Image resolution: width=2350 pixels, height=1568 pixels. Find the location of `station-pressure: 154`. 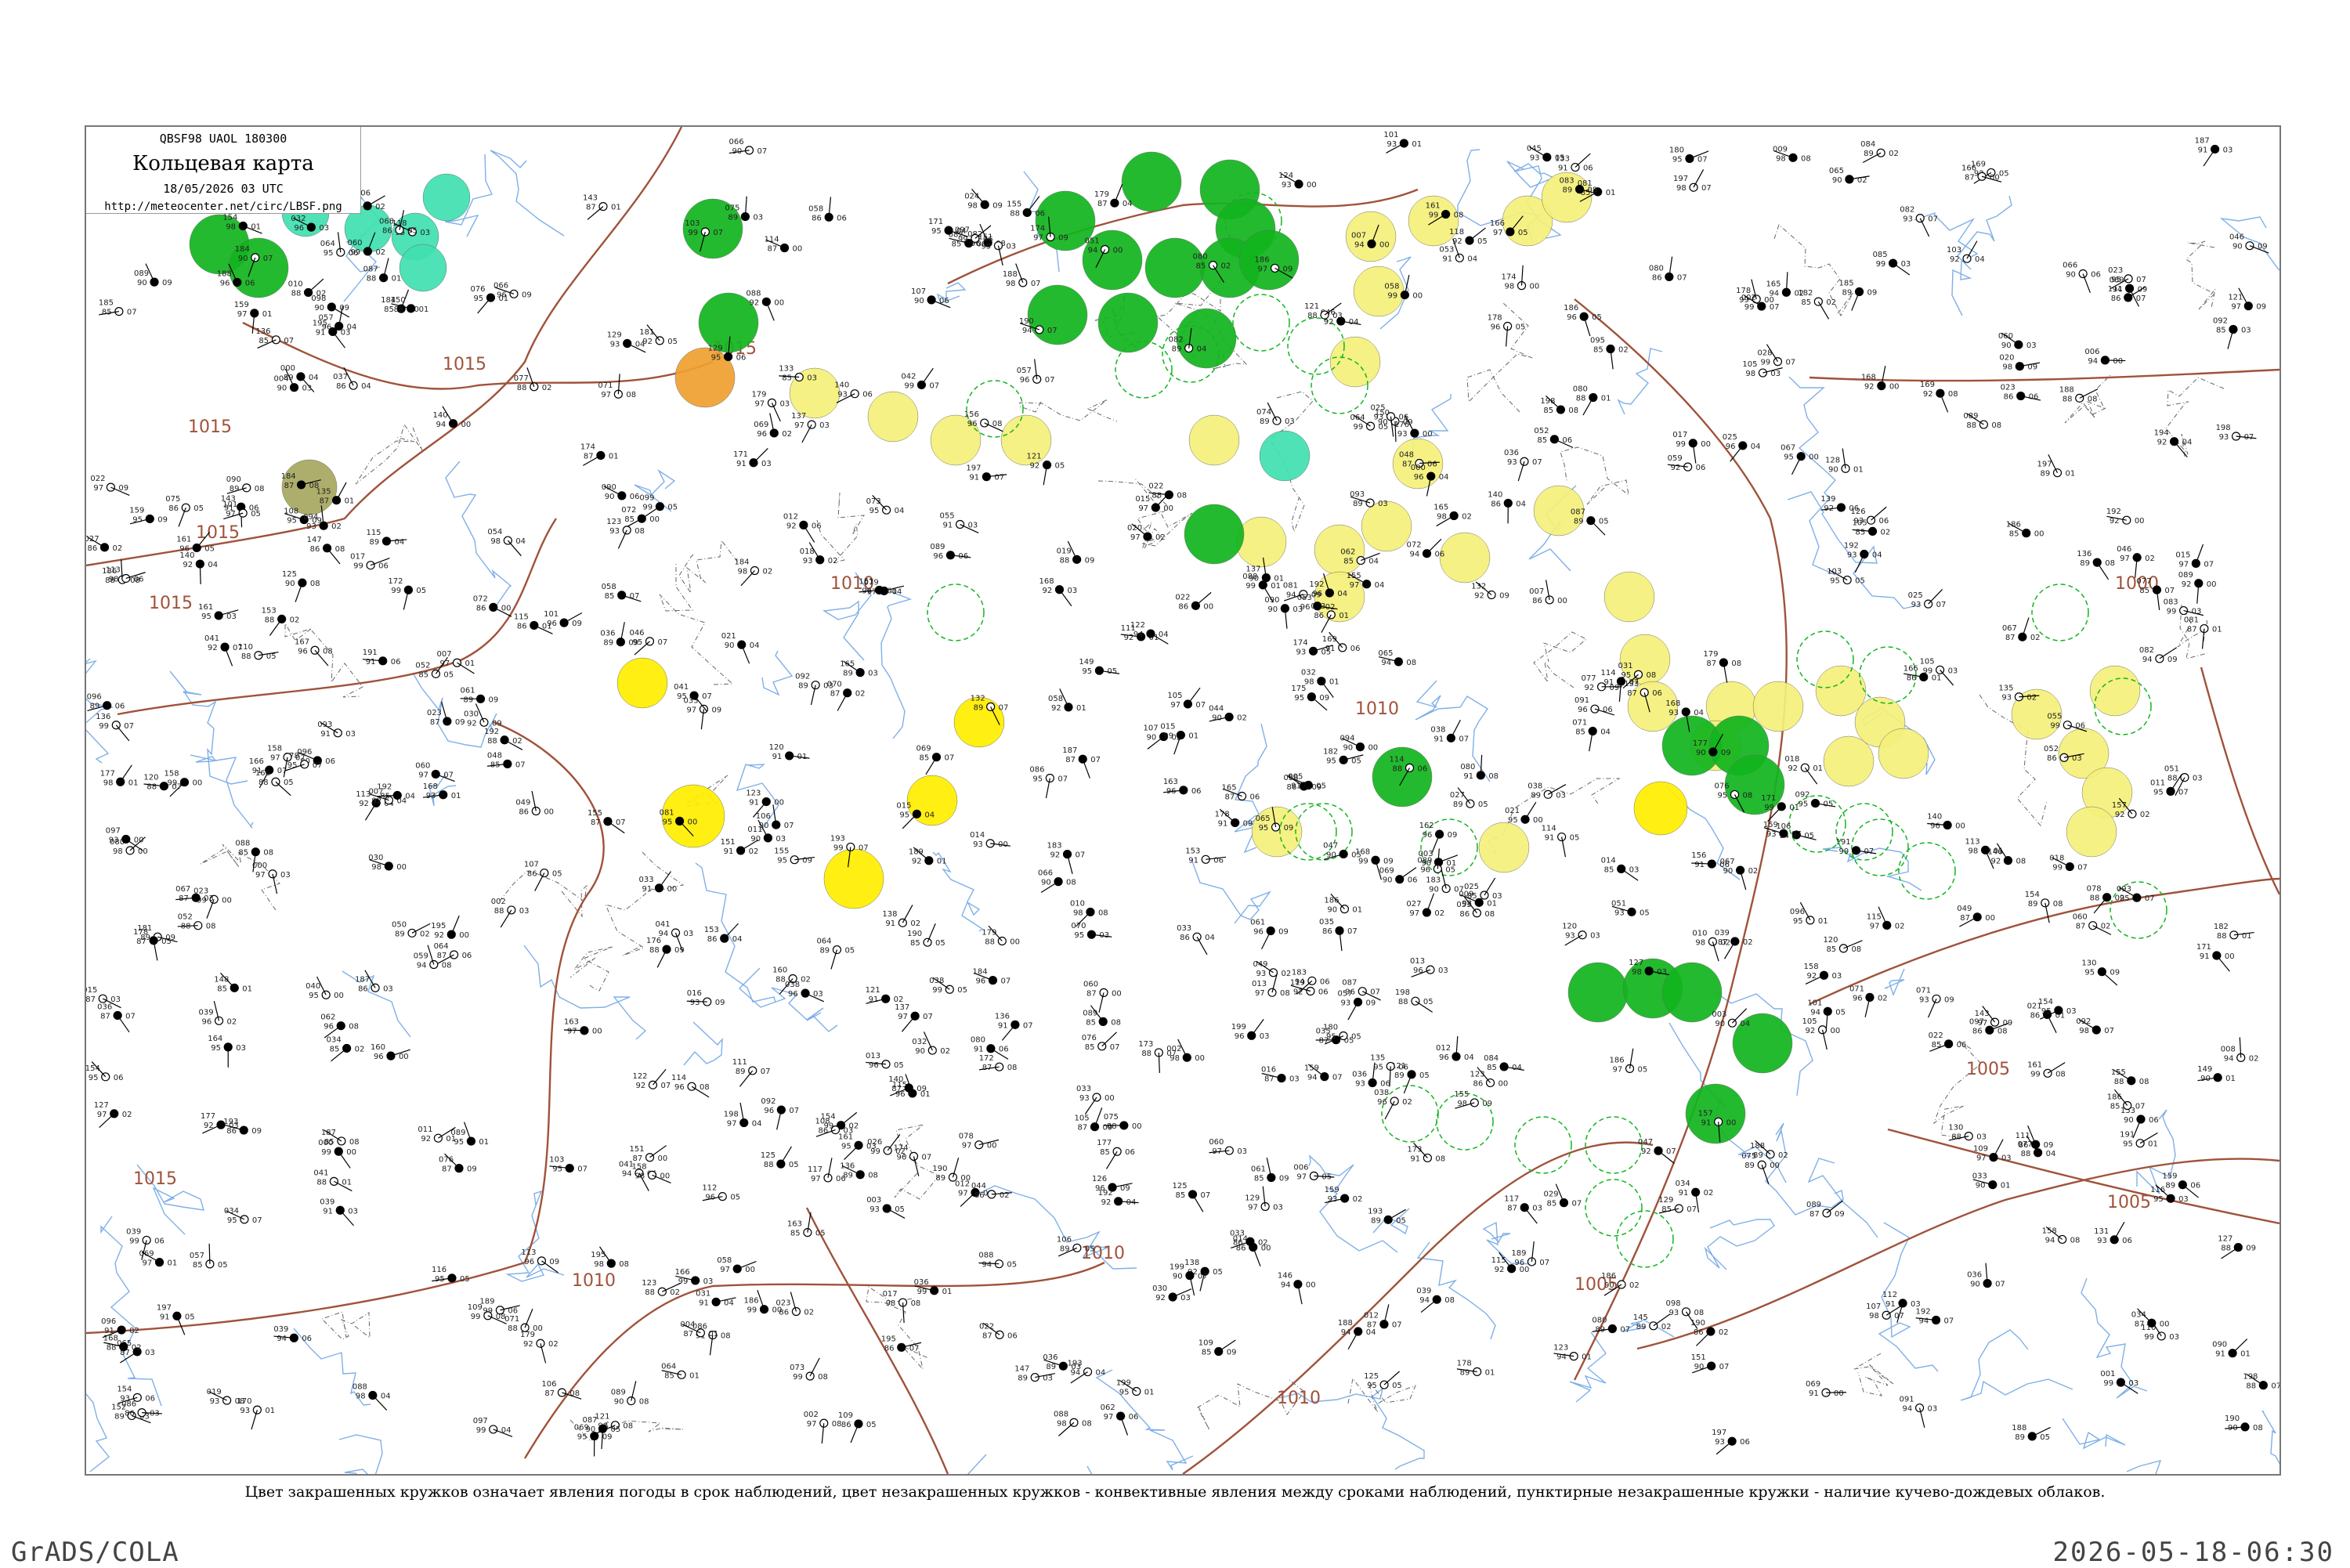

station-pressure: 154 is located at coordinates (229, 217).